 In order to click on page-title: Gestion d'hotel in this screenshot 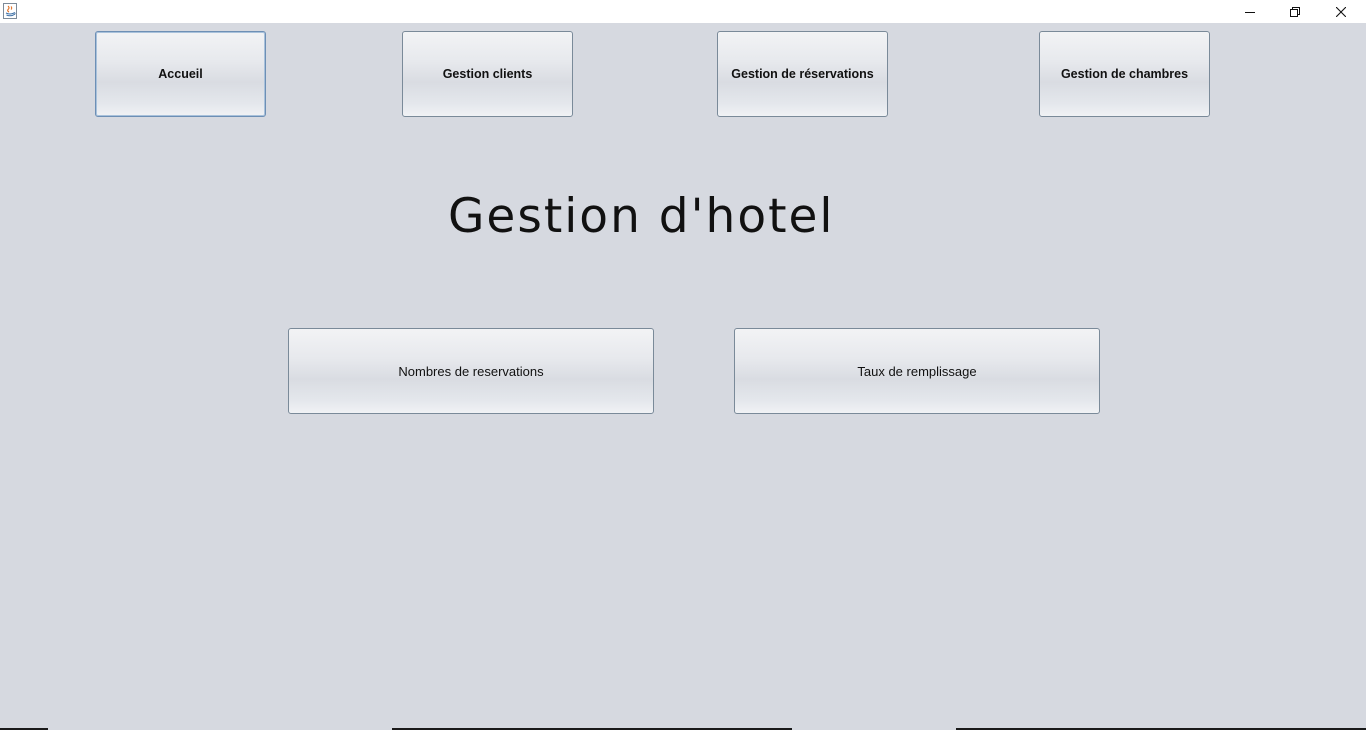, I will do `click(641, 216)`.